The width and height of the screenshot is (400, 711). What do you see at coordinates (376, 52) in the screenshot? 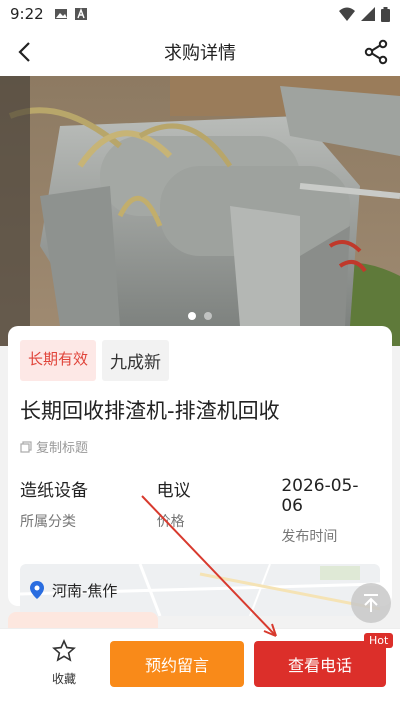
I see `share-icon` at bounding box center [376, 52].